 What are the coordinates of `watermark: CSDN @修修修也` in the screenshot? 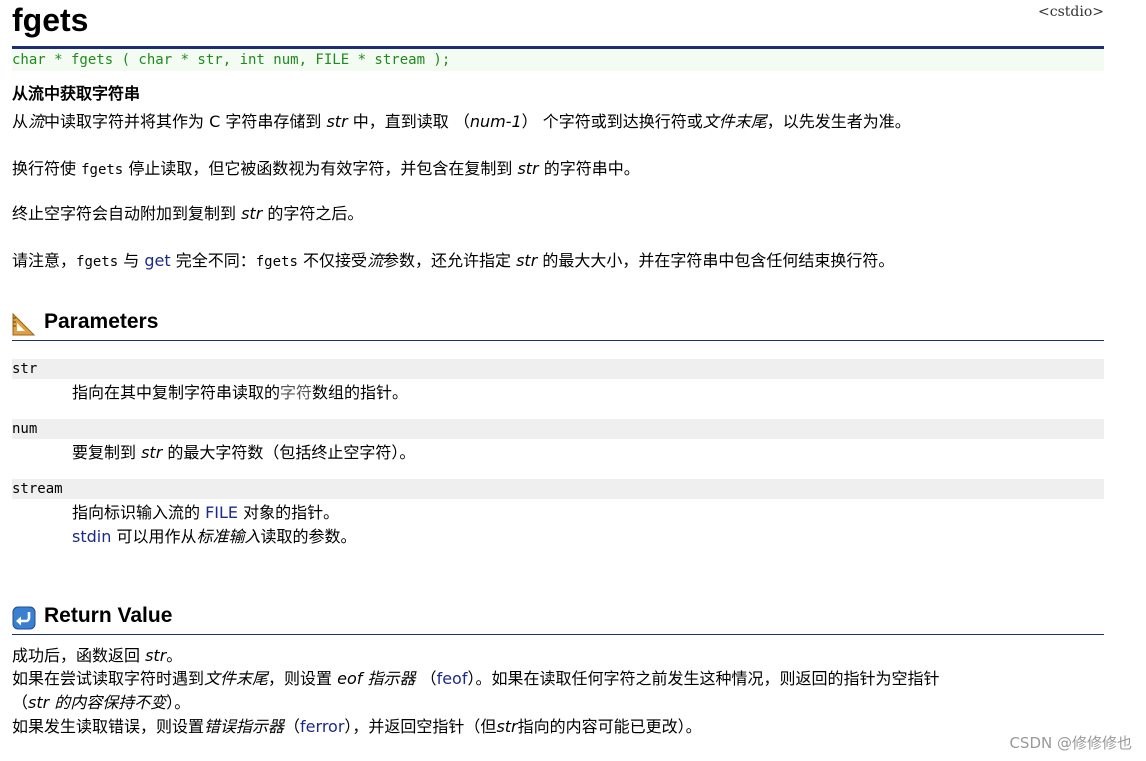 It's located at (1070, 743).